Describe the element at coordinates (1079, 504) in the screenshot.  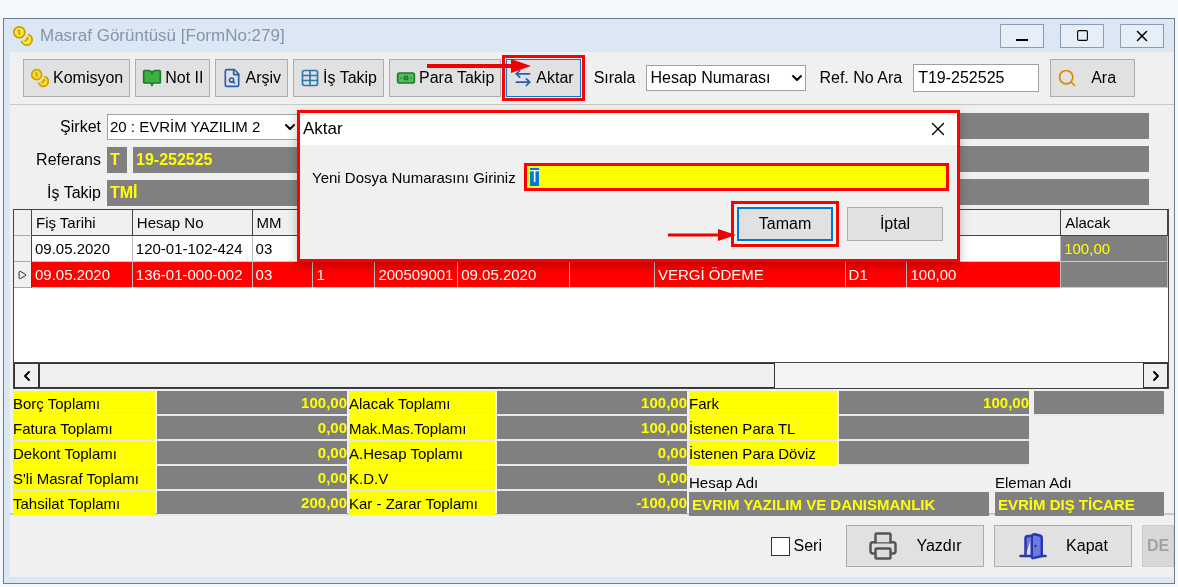
I see `name-value: EVRİM DIŞ TİCARE` at that location.